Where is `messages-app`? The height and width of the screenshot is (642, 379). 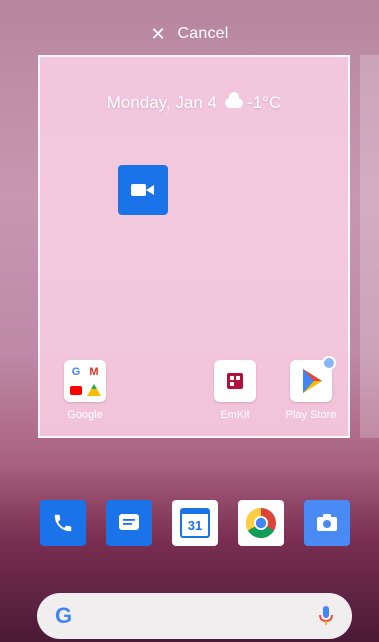
messages-app is located at coordinates (129, 523).